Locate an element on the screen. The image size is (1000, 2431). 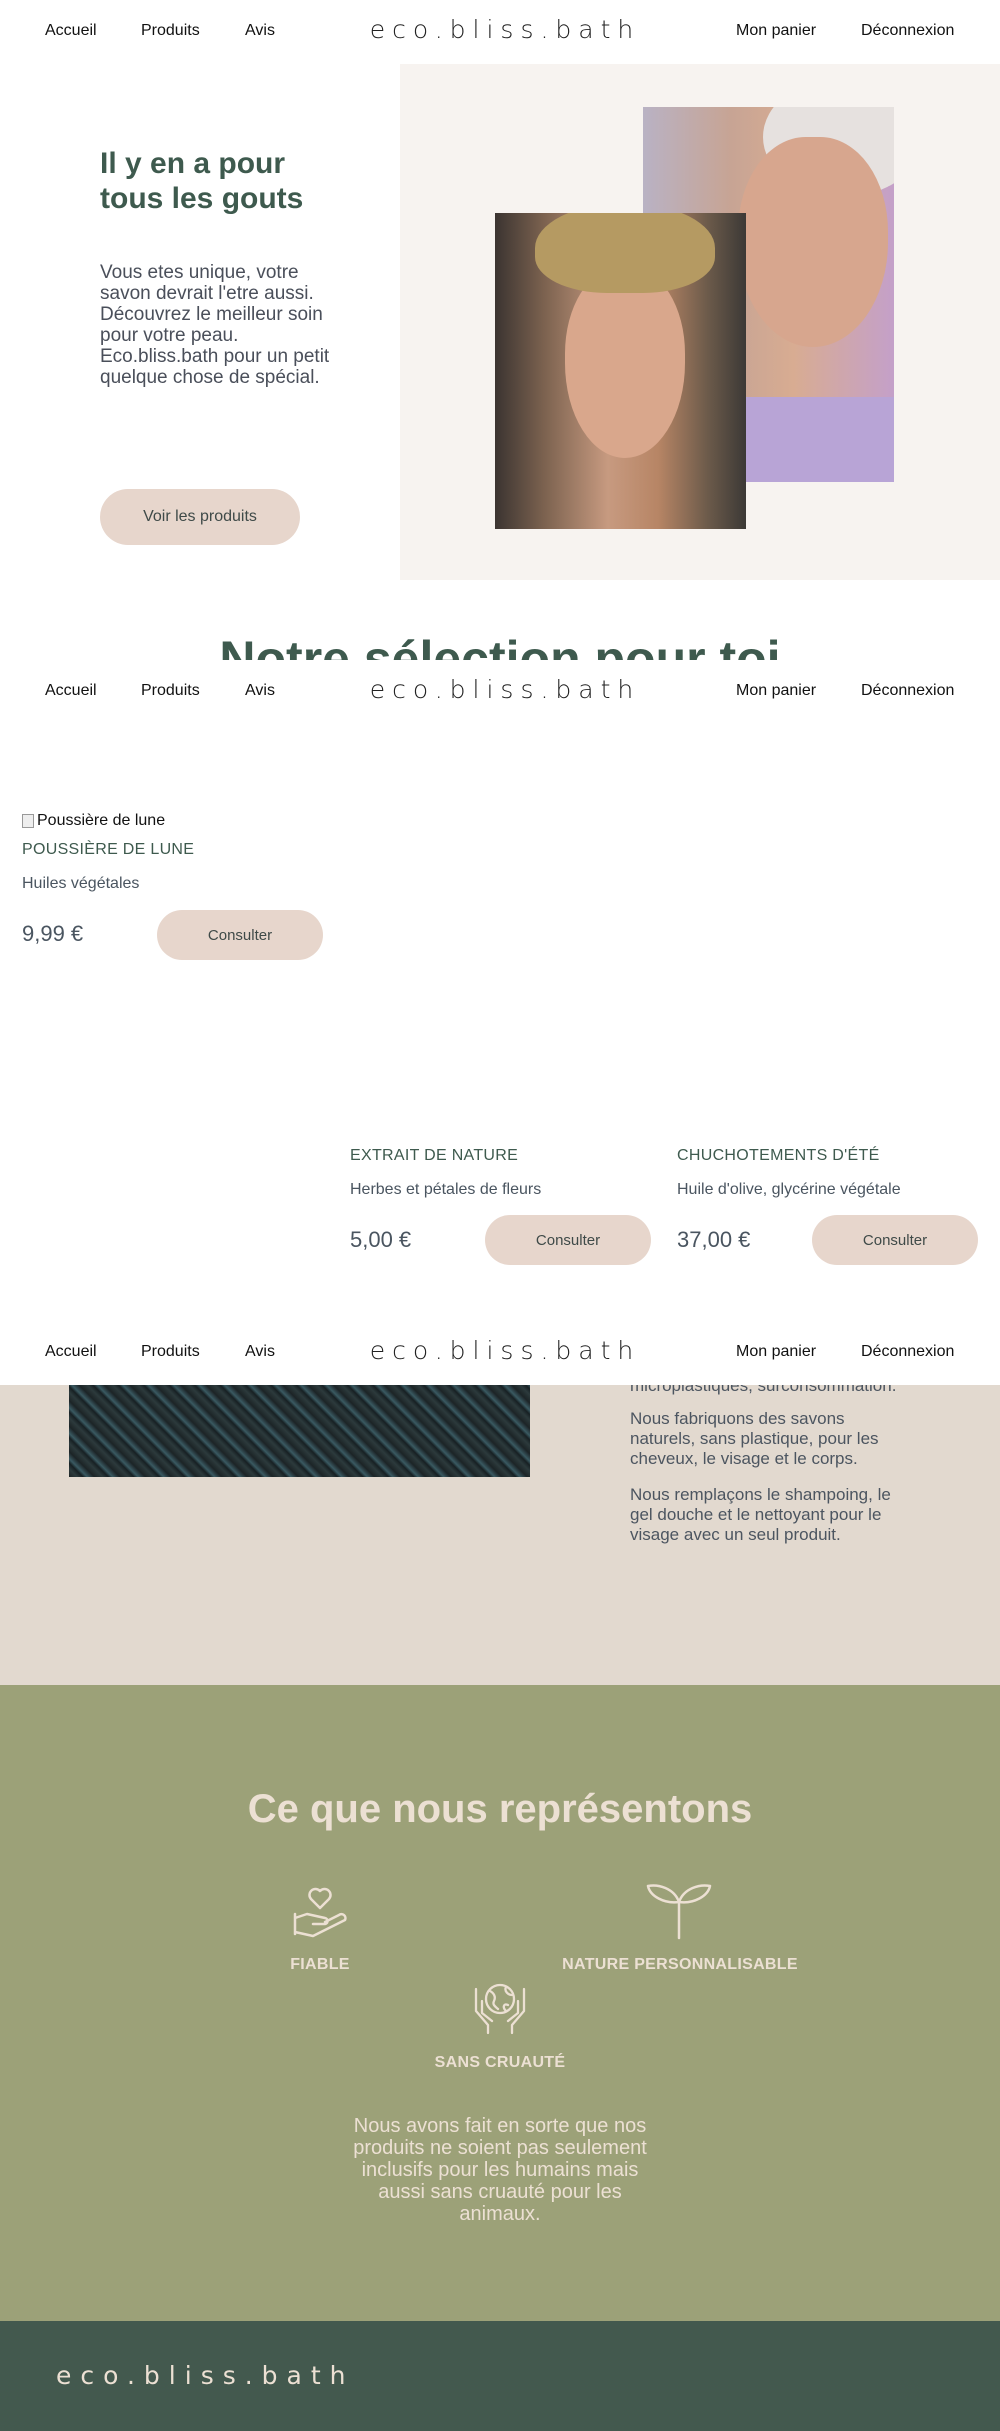
rock-image is located at coordinates (299, 1431).